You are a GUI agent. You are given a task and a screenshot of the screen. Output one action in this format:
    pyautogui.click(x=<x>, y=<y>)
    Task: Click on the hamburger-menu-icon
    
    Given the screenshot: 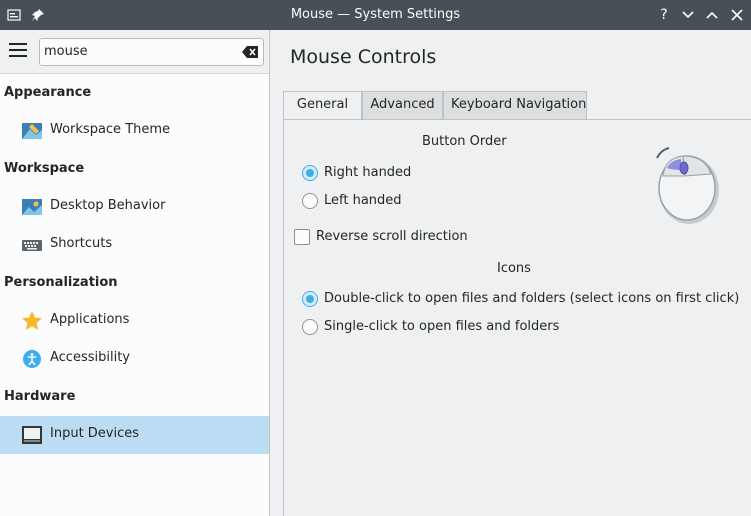 What is the action you would take?
    pyautogui.click(x=18, y=51)
    